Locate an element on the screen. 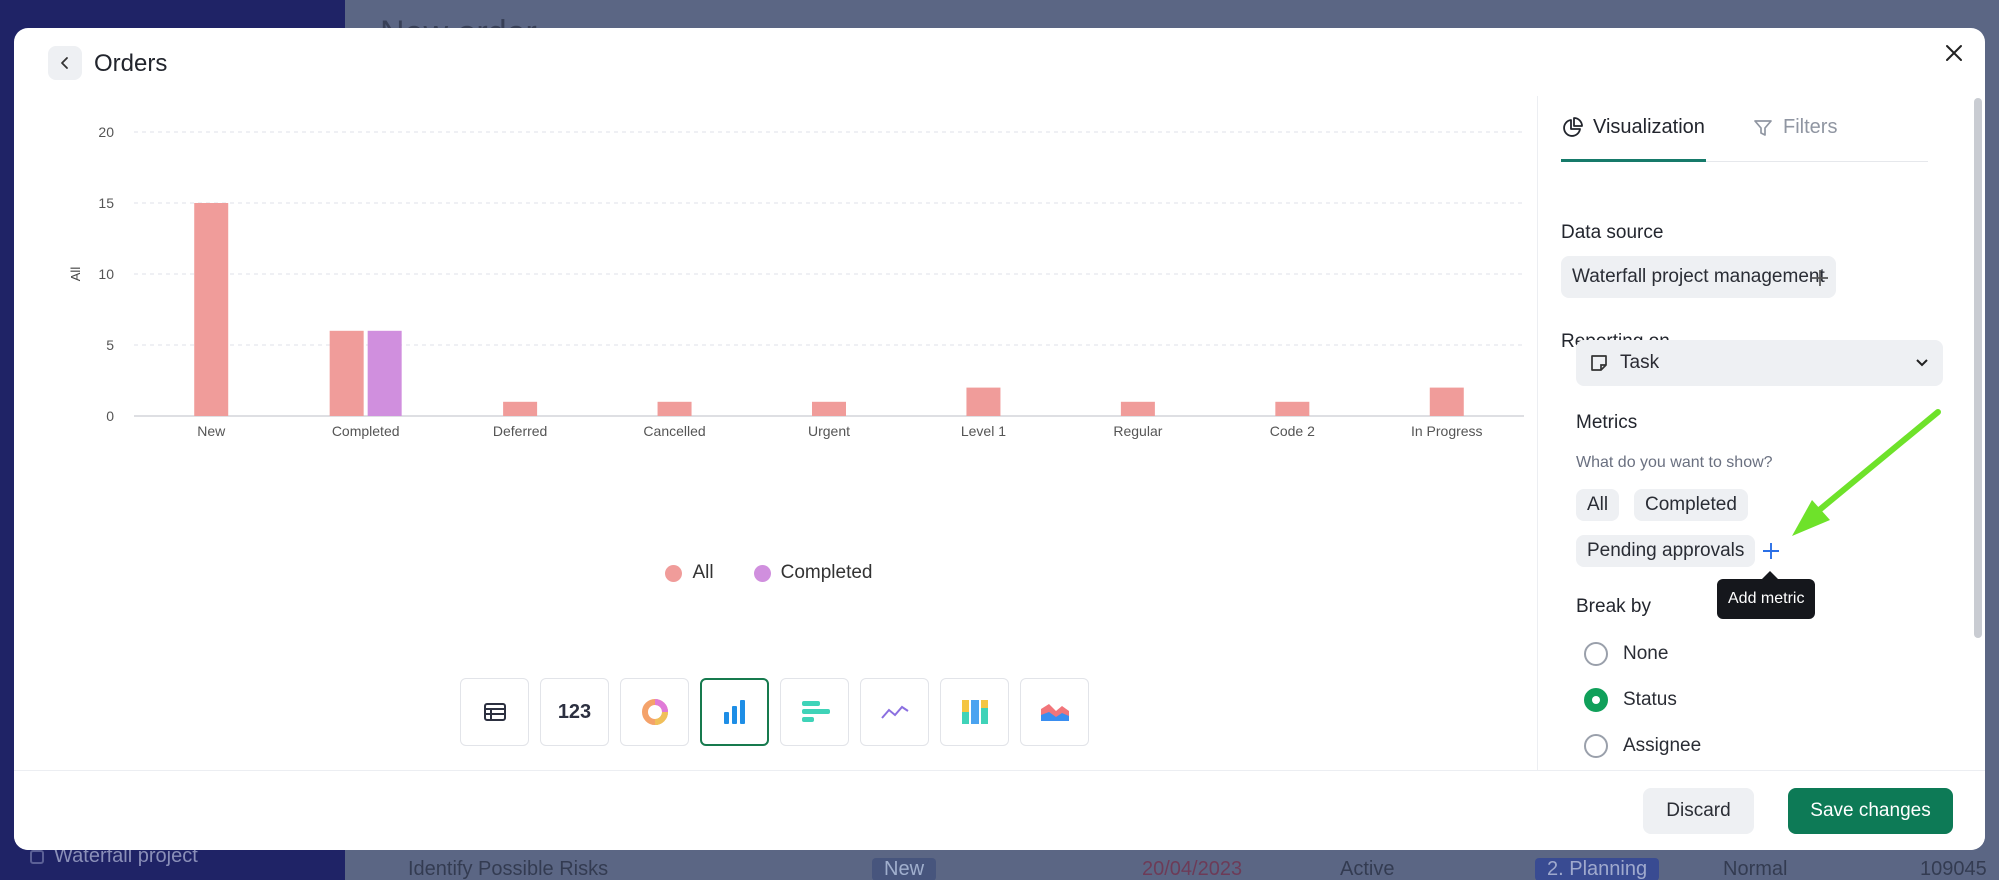 This screenshot has width=1999, height=880. close-button is located at coordinates (1954, 53).